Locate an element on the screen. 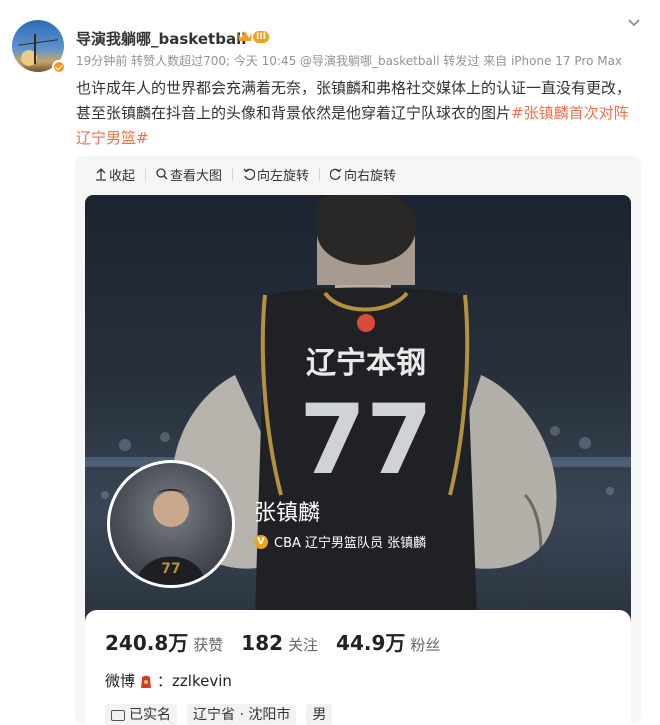 This screenshot has width=660, height=725. following-count: 182 is located at coordinates (262, 643).